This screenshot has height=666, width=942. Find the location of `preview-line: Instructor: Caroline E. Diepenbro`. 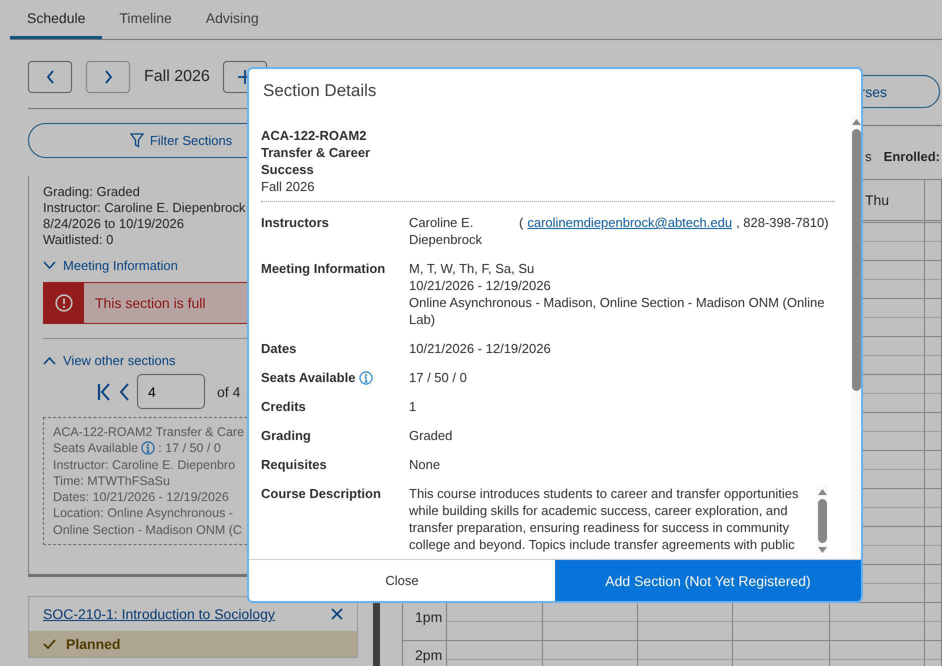

preview-line: Instructor: Caroline E. Diepenbro is located at coordinates (144, 464).